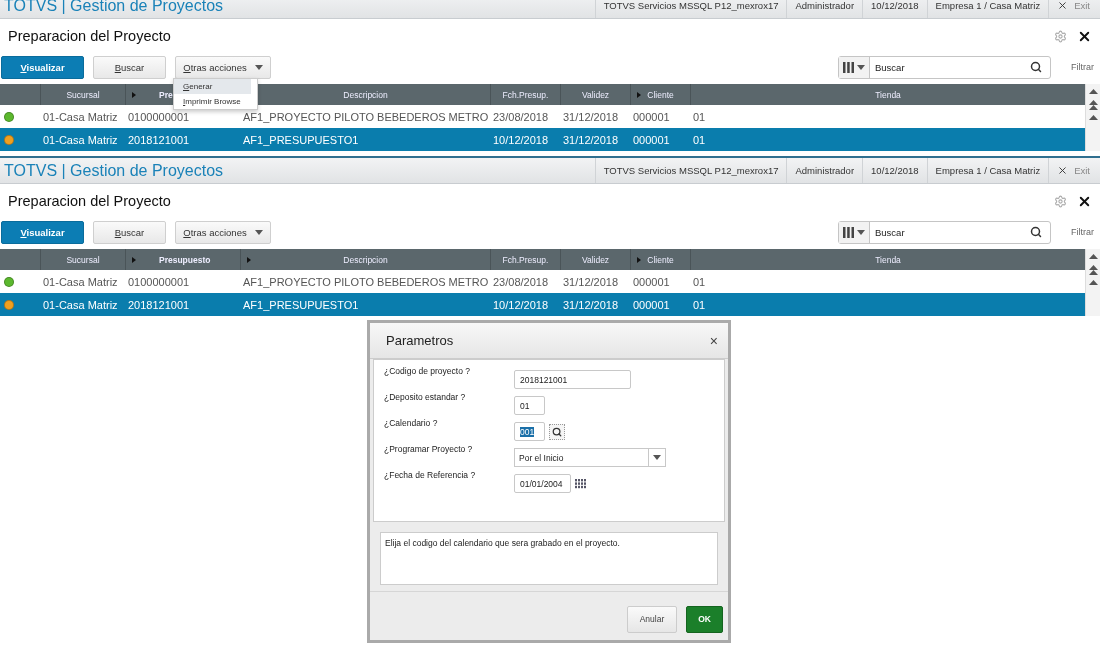 This screenshot has width=1100, height=647. What do you see at coordinates (529, 431) in the screenshot?
I see `text-field: 001` at bounding box center [529, 431].